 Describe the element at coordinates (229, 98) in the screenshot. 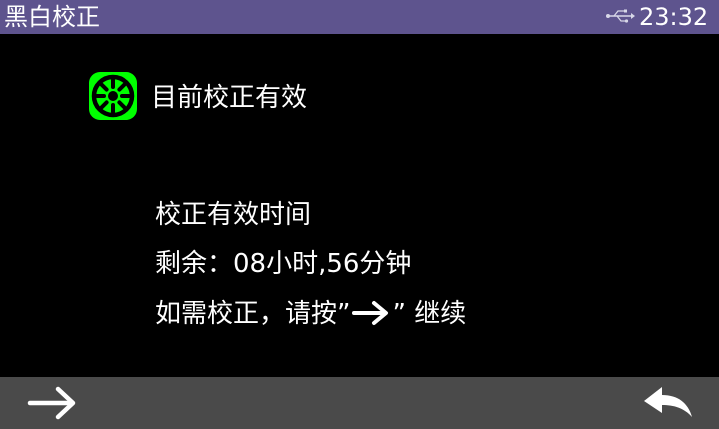

I see `calibration-status: 目前校正有效` at that location.